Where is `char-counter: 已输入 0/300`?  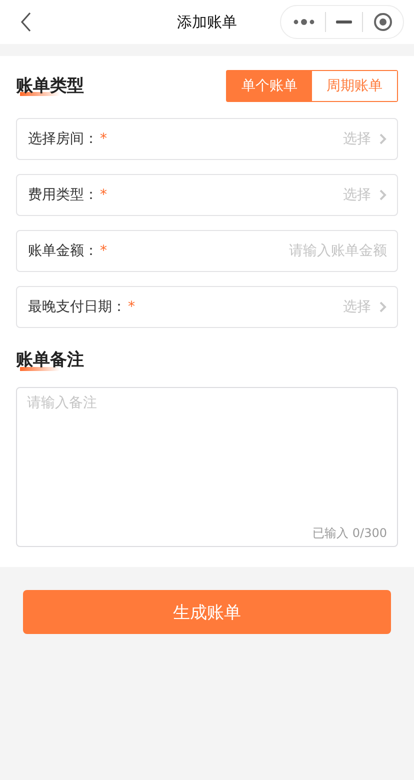
char-counter: 已输入 0/300 is located at coordinates (349, 533).